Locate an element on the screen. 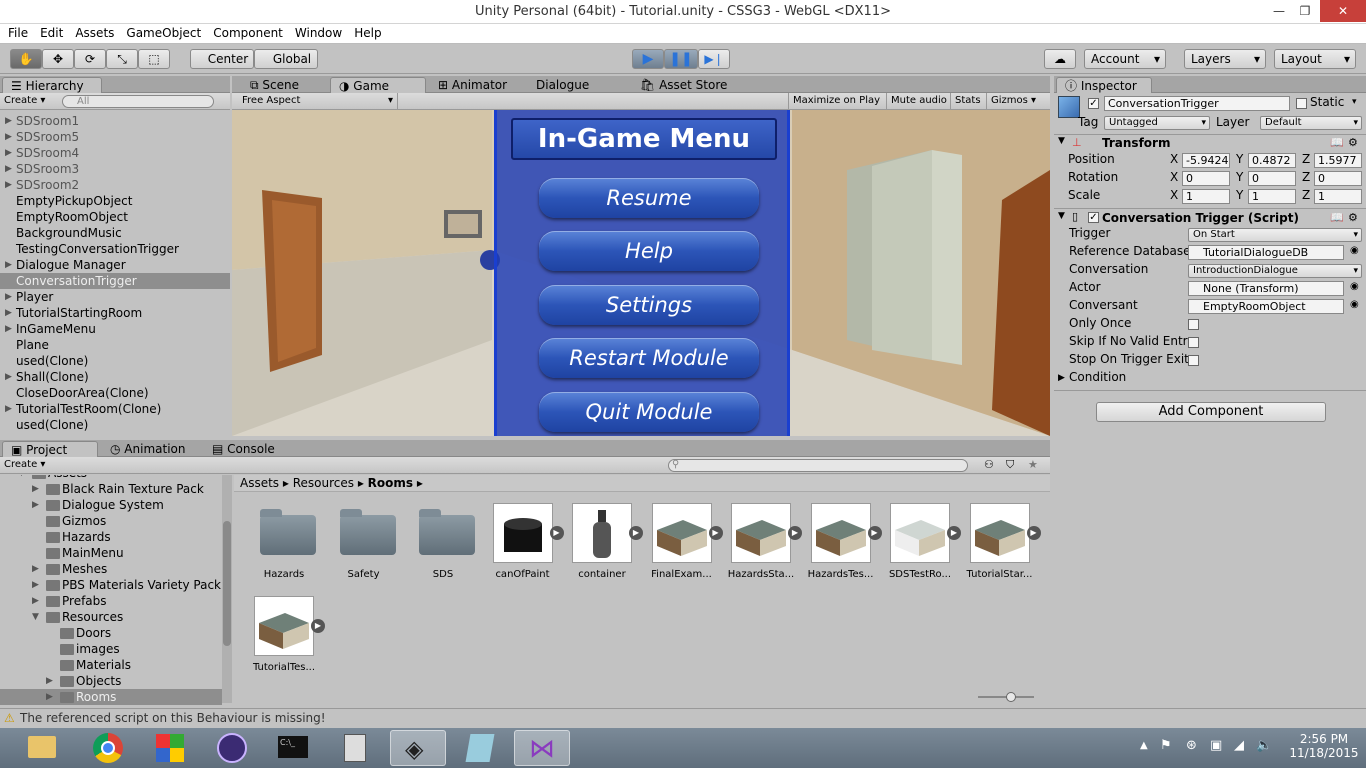 The width and height of the screenshot is (1366, 768). hierarchy-item: ▶ SDSroom1 is located at coordinates (115, 121).